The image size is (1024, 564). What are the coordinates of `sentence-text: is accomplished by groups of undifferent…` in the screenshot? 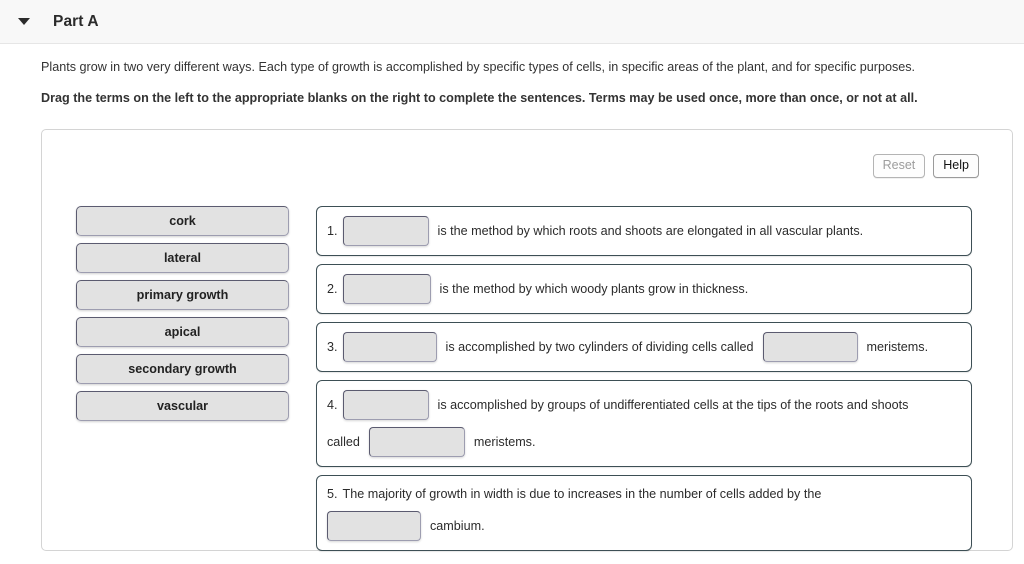 It's located at (673, 404).